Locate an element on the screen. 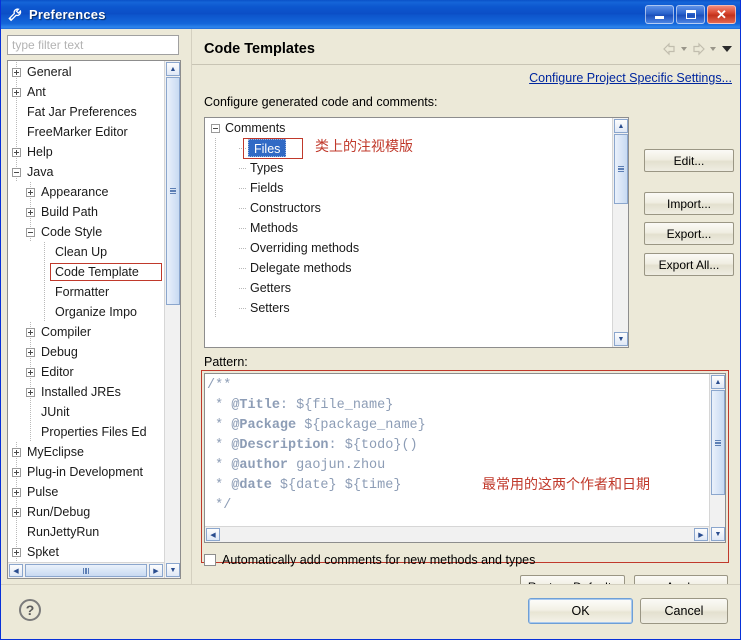  pattern-horizontal-scrollbar: ◀ ▶ is located at coordinates (457, 534).